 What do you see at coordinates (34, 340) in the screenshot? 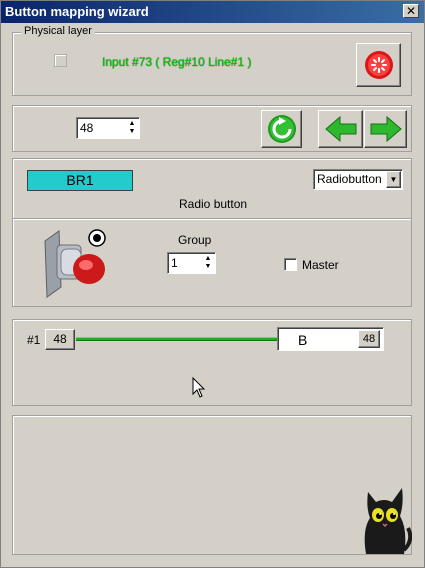
I see `mapping-index-label: #1` at bounding box center [34, 340].